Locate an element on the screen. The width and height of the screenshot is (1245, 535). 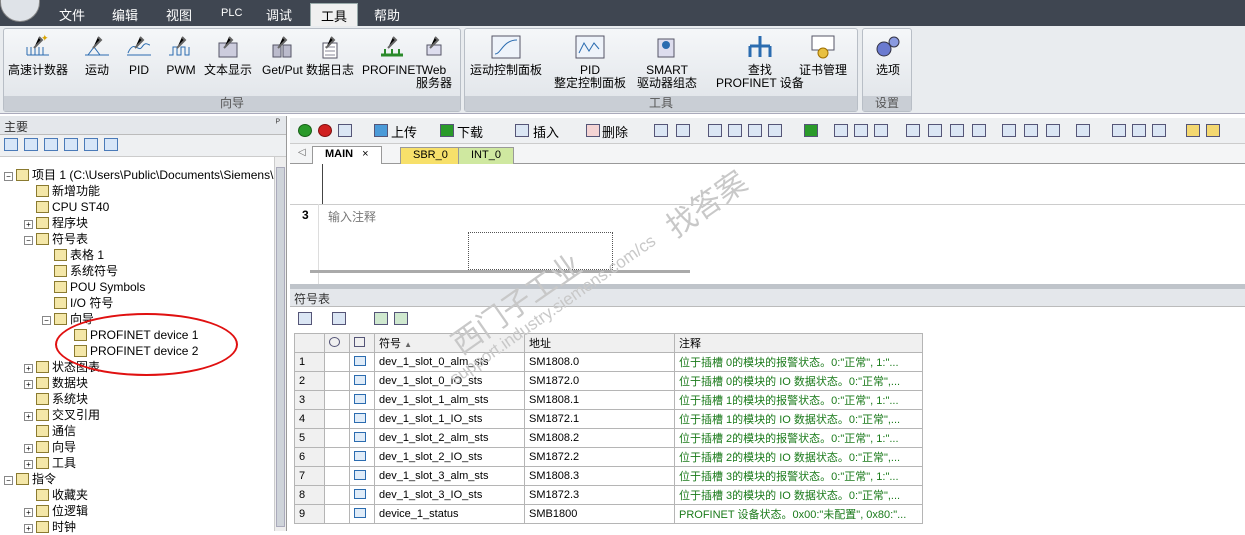
pin-icon: ᴾ is located at coordinates (278, 123).